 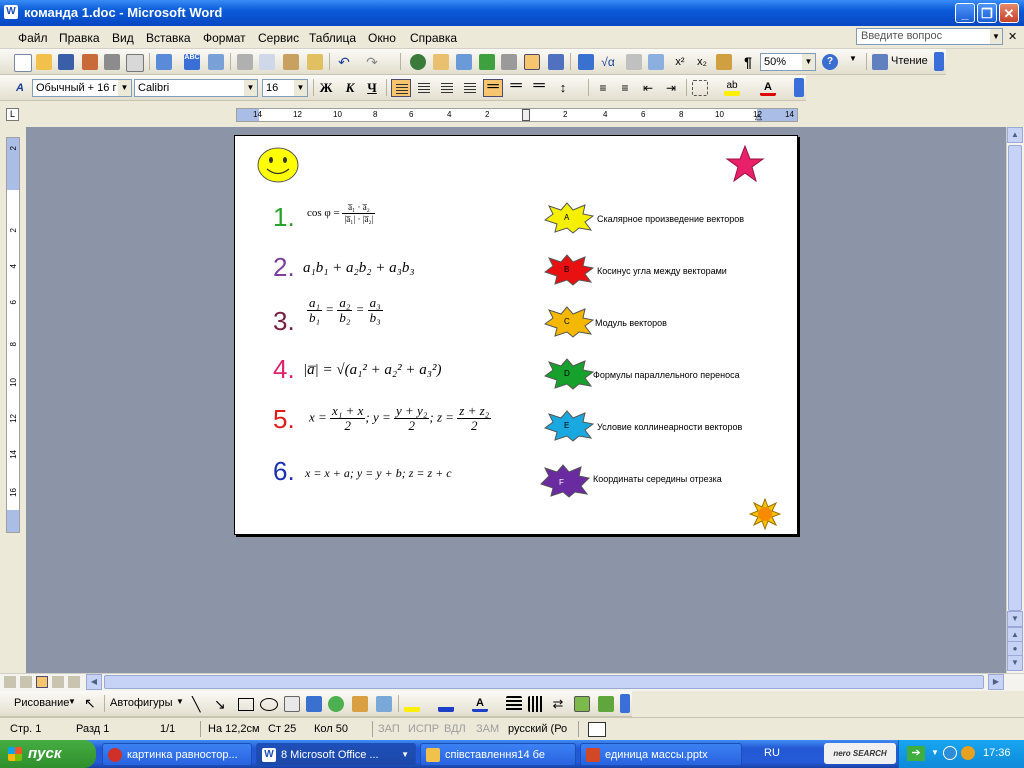 I want to click on cut-icon, so click(x=245, y=62).